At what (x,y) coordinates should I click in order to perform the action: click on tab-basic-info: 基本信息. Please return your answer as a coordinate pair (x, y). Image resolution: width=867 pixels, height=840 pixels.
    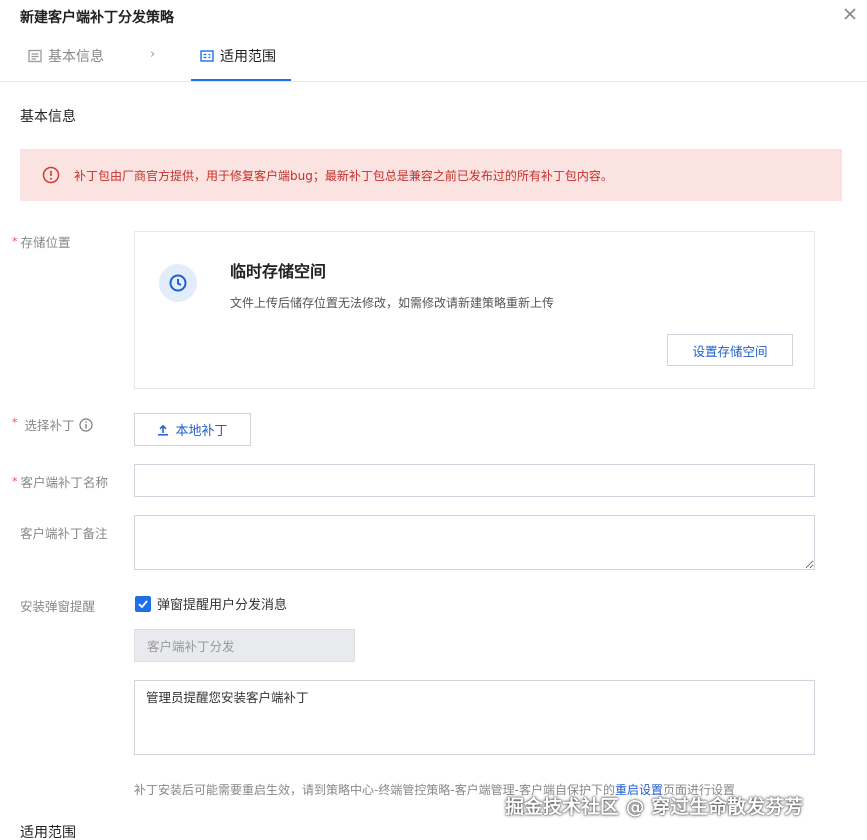
    Looking at the image, I should click on (66, 56).